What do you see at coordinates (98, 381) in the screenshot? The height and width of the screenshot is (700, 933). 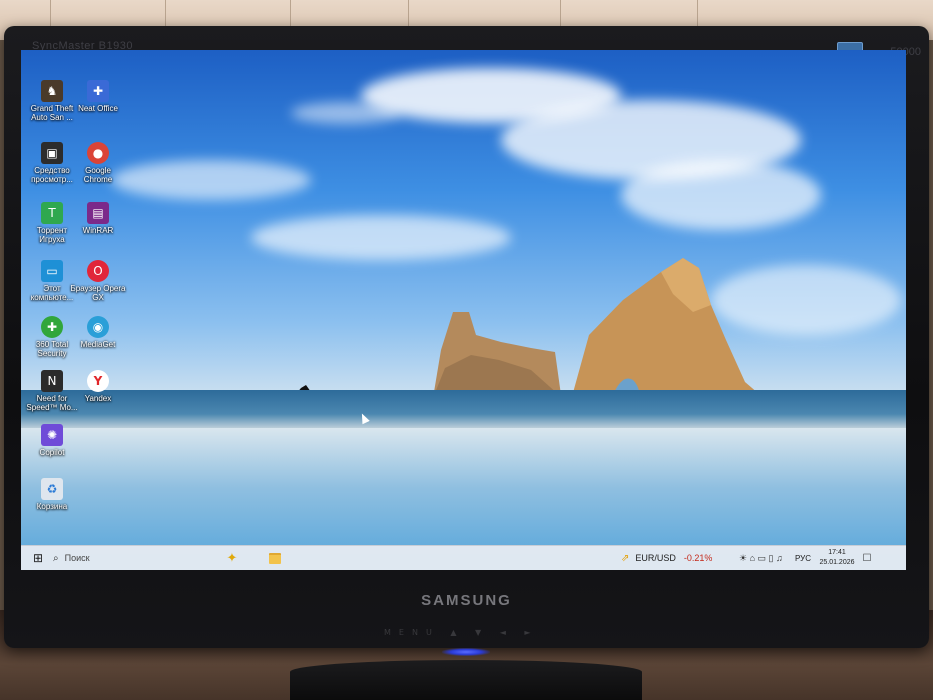 I see `yandex-icon: Y` at bounding box center [98, 381].